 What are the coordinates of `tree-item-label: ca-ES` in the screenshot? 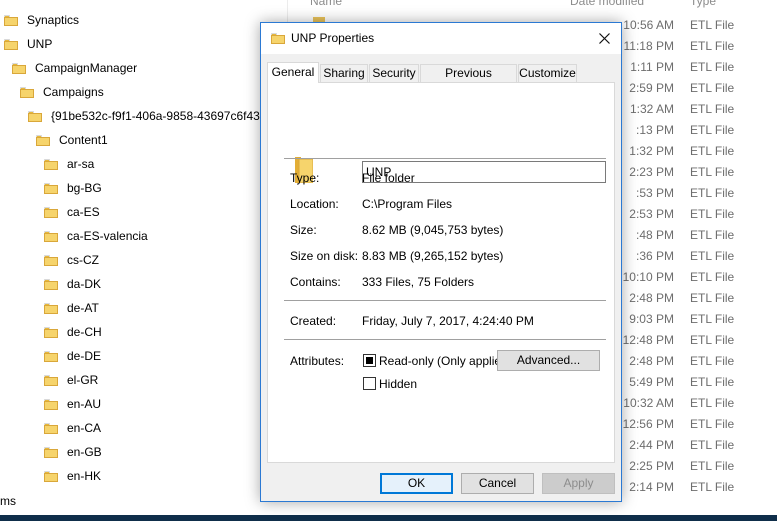 It's located at (83, 212).